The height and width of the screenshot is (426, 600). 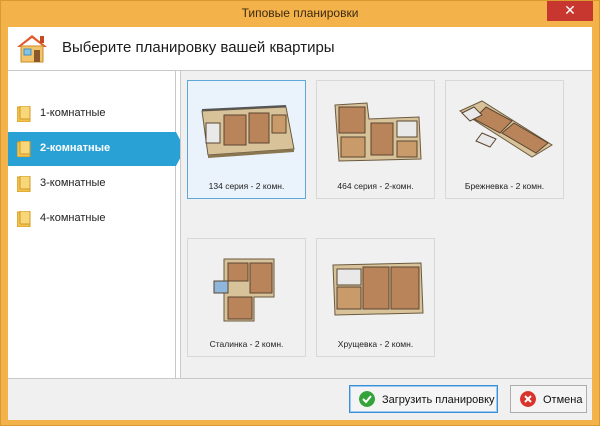 What do you see at coordinates (246, 186) in the screenshot?
I see `tile-caption: 134 серия - 2 комн.` at bounding box center [246, 186].